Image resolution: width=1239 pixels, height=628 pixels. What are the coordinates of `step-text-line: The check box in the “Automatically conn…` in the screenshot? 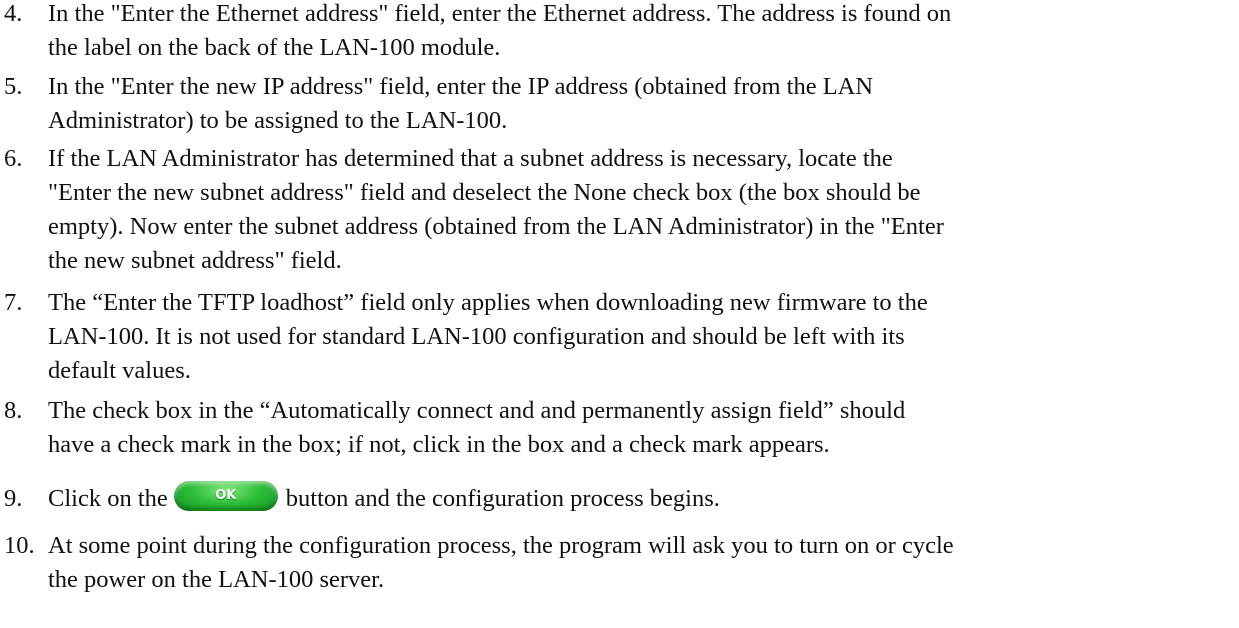 It's located at (477, 410).